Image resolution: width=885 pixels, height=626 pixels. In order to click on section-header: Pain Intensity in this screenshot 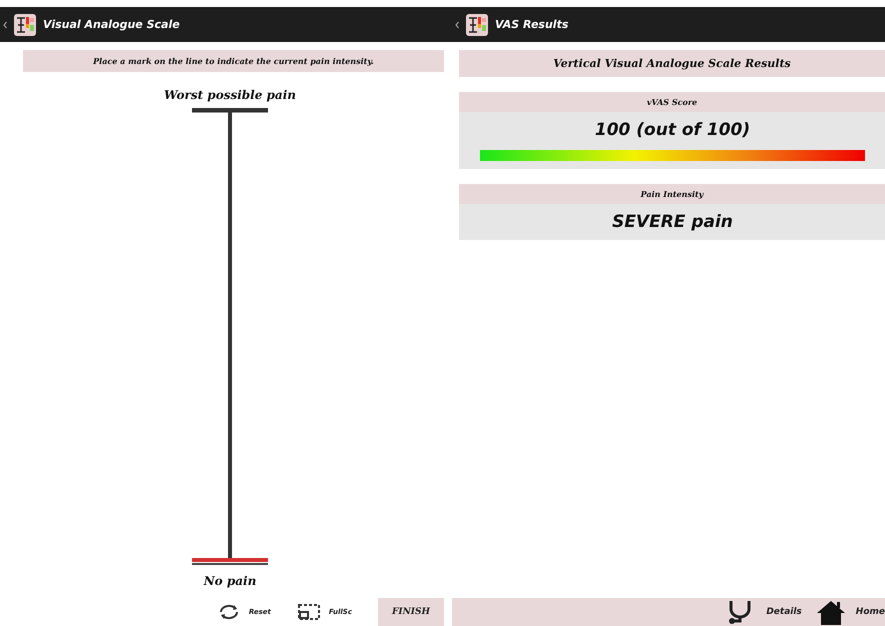, I will do `click(672, 194)`.